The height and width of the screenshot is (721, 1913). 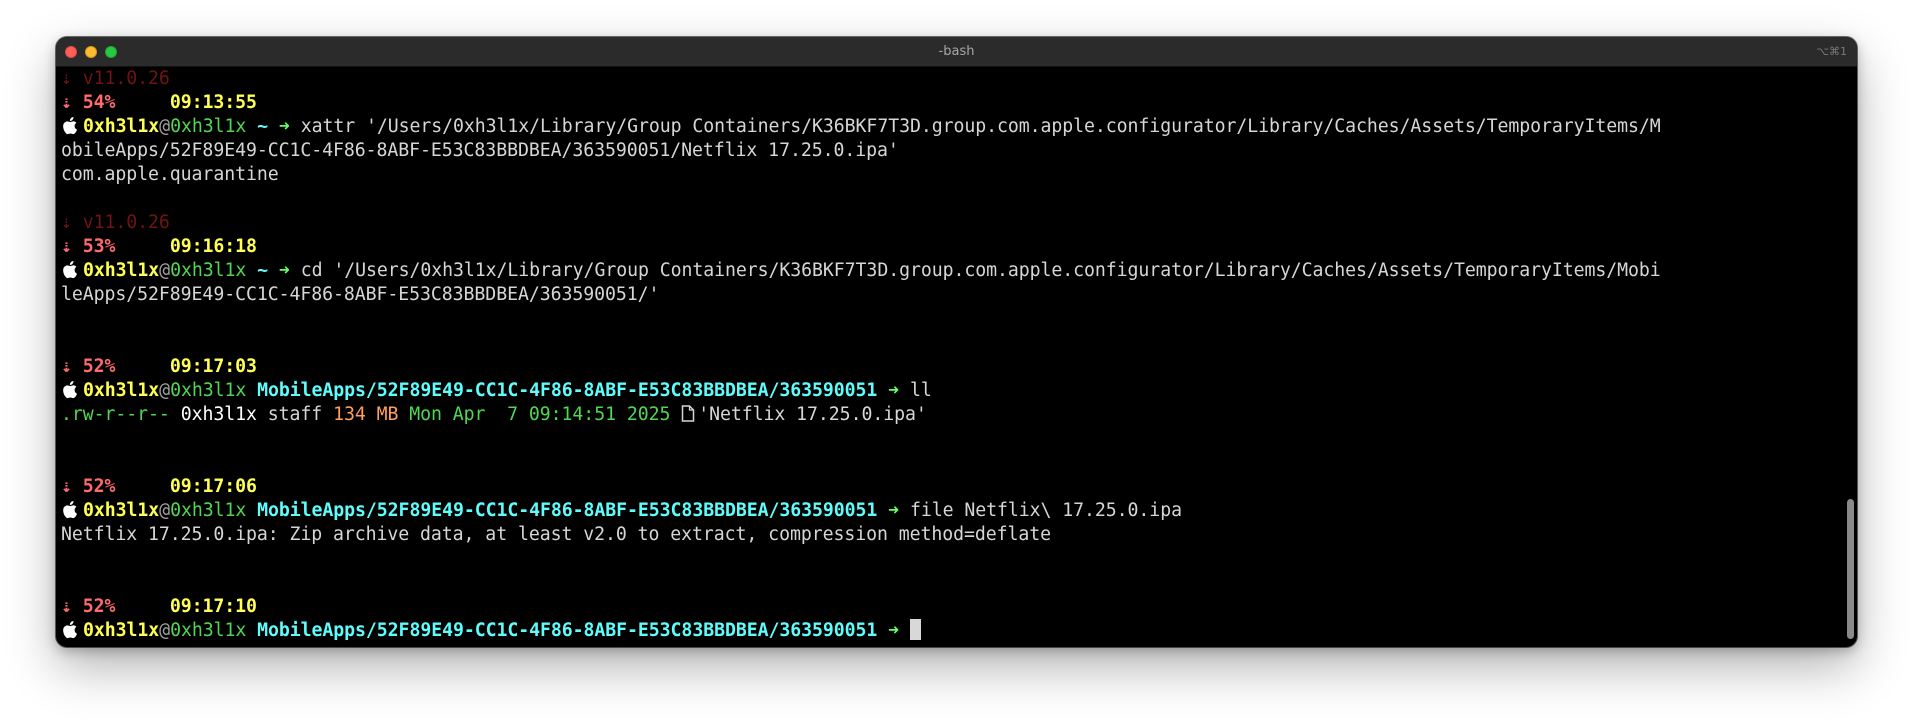 I want to click on status-line: ⇣ 52% 09:17:03, so click(x=956, y=367).